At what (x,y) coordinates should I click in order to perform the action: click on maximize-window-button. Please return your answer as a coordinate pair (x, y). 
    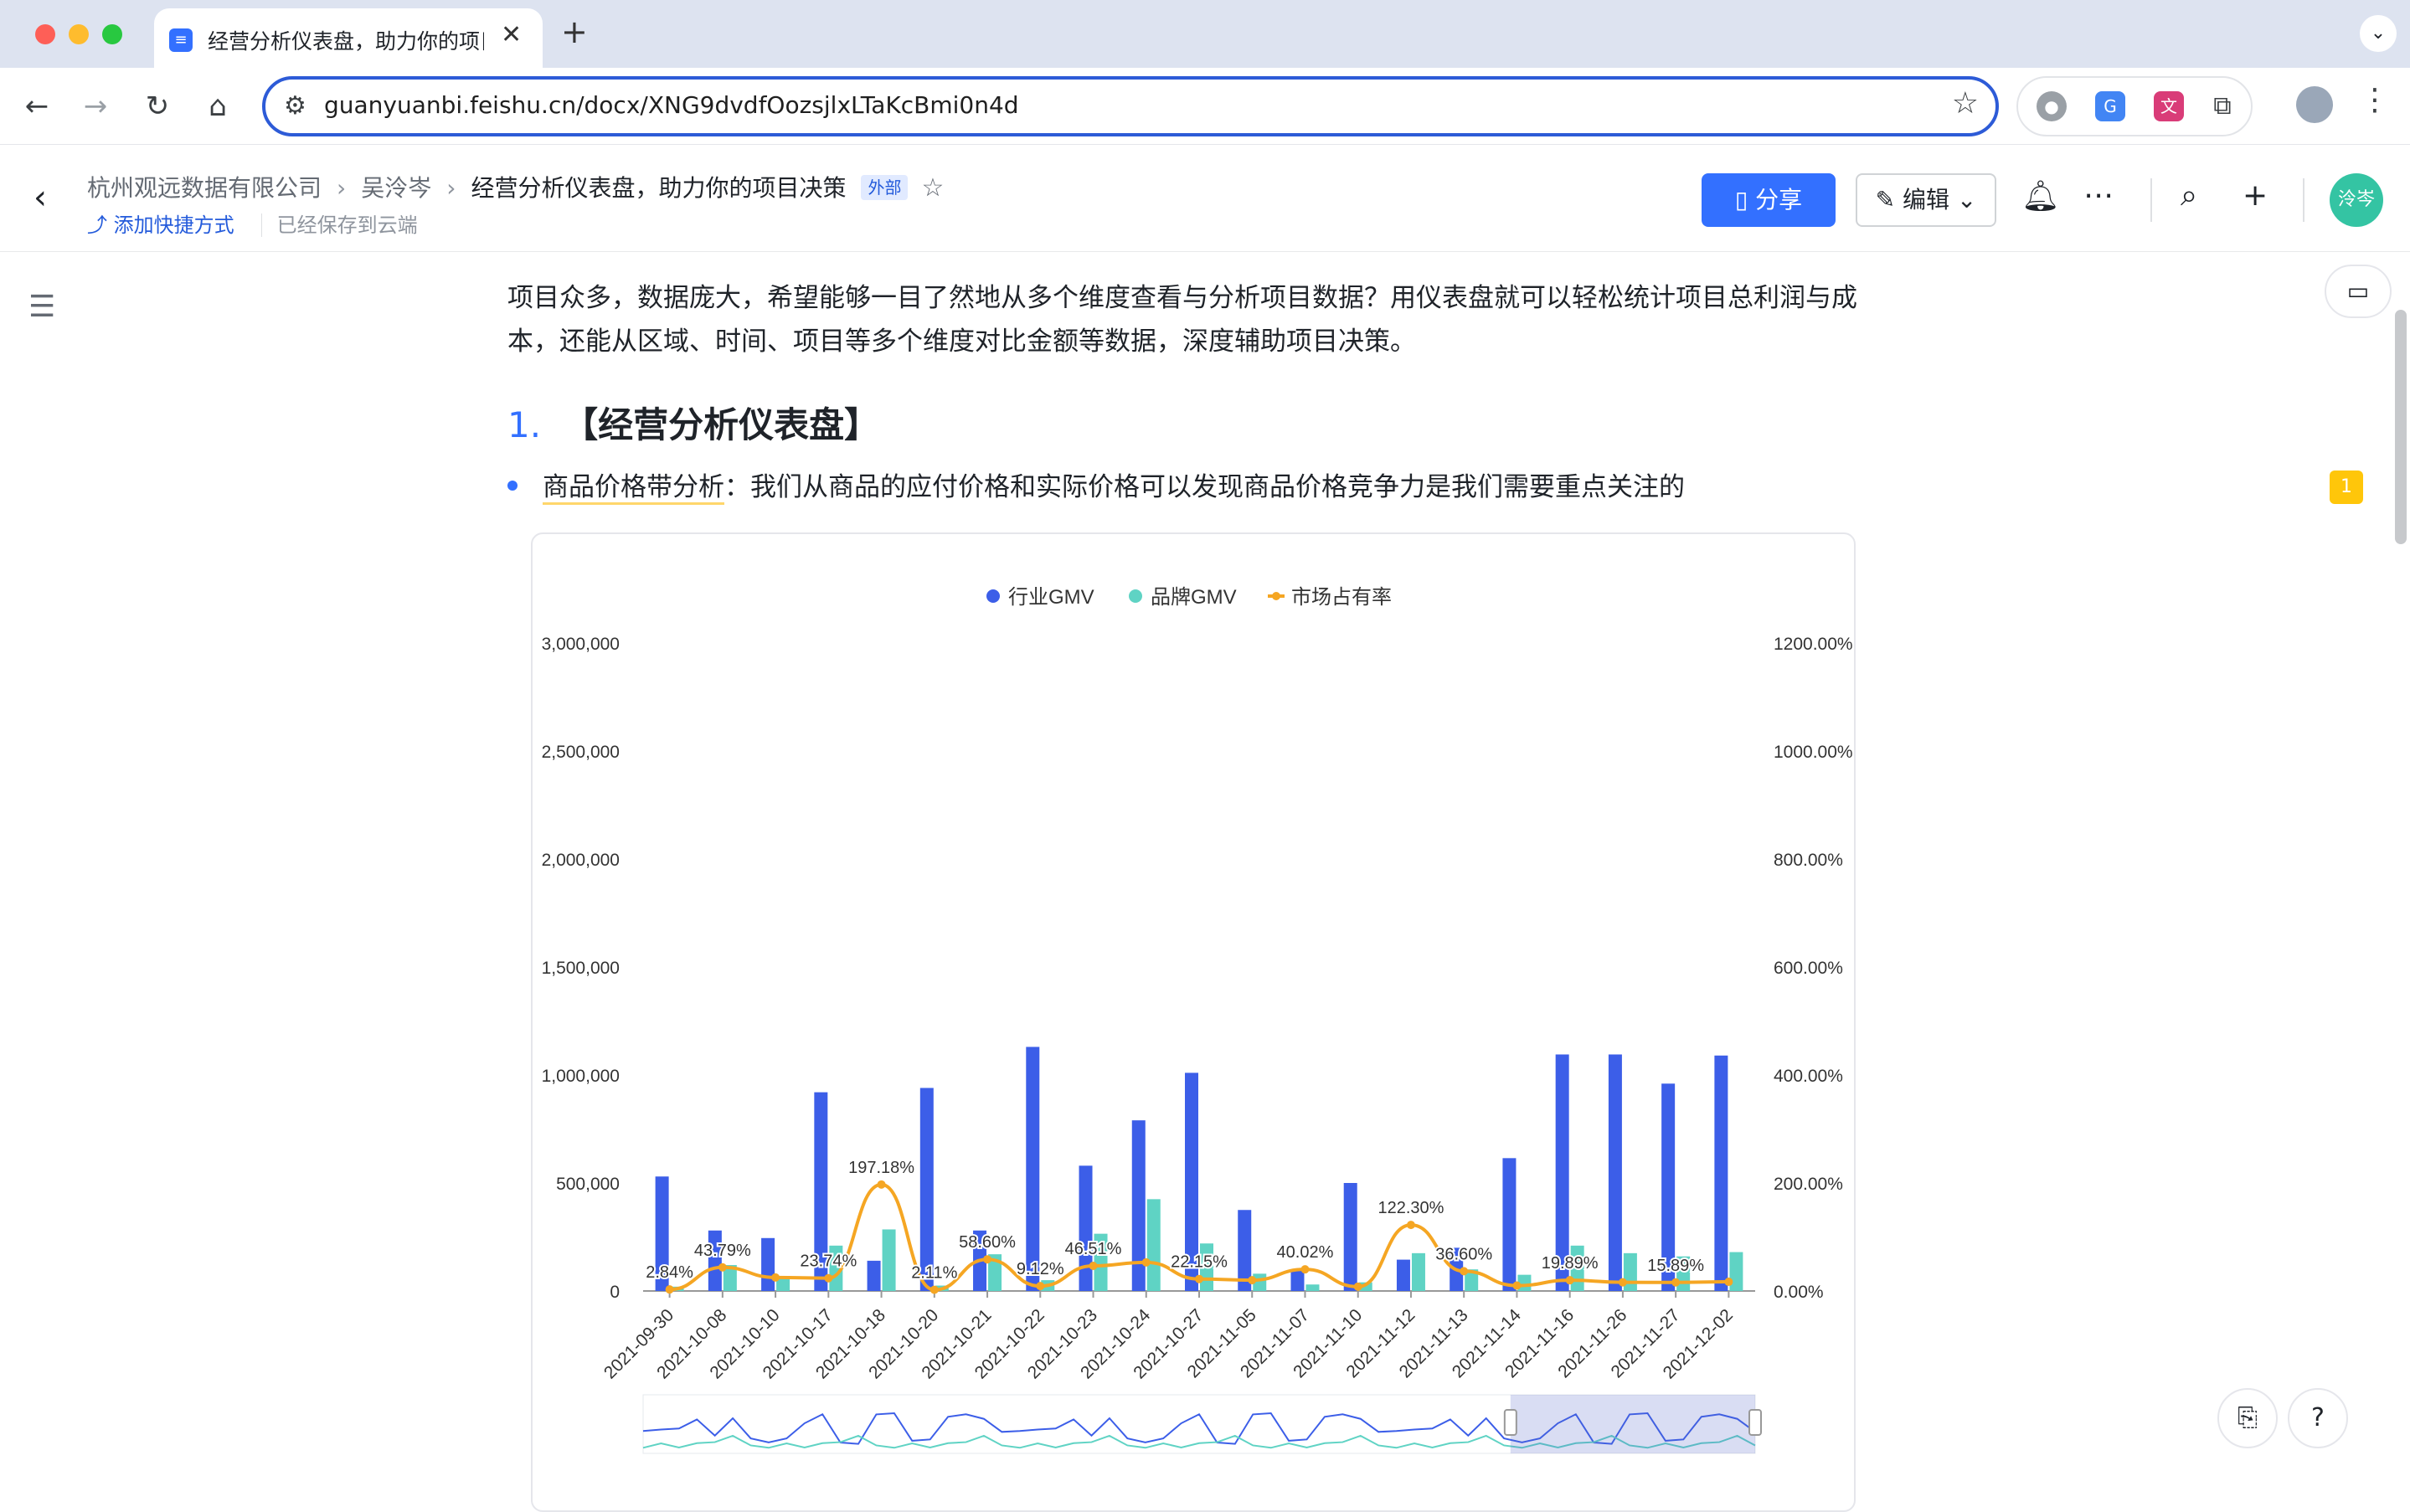
    Looking at the image, I should click on (112, 34).